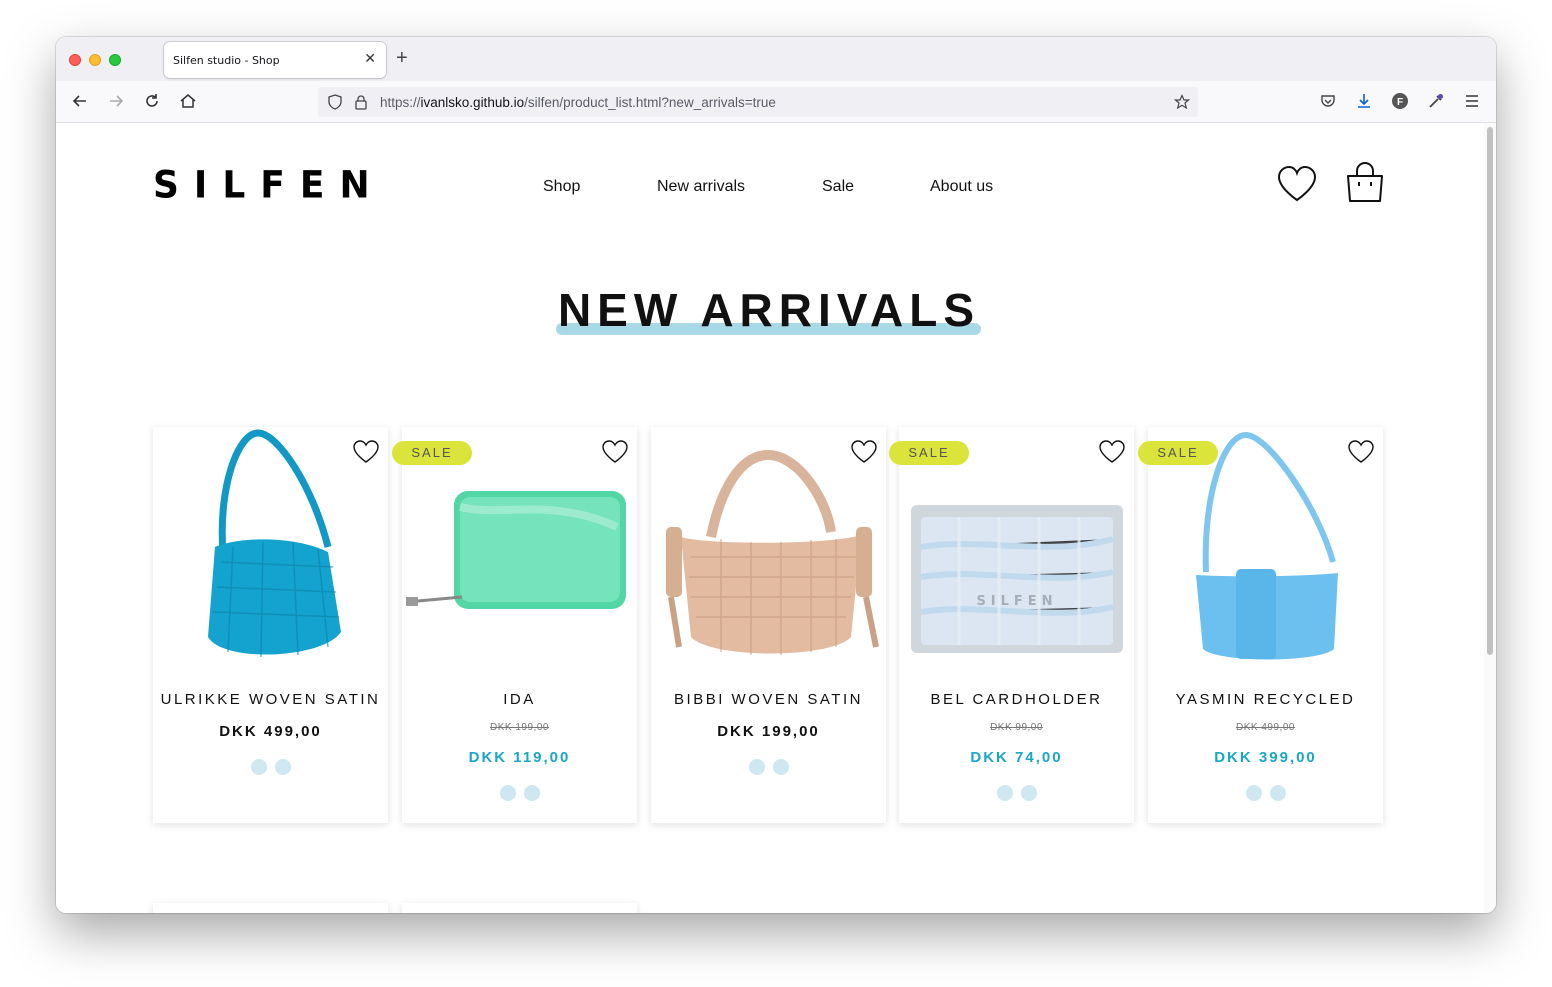  I want to click on product-card: ULRIKKE WOVEN SATIN DKK 499,00, so click(270, 625).